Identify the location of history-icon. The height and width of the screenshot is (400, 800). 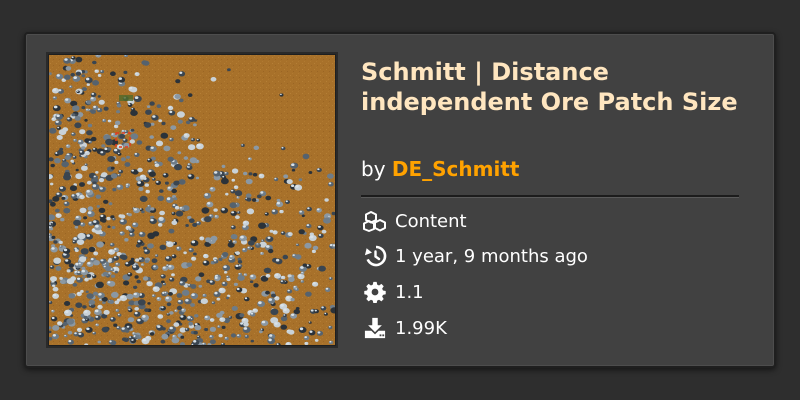
(375, 256).